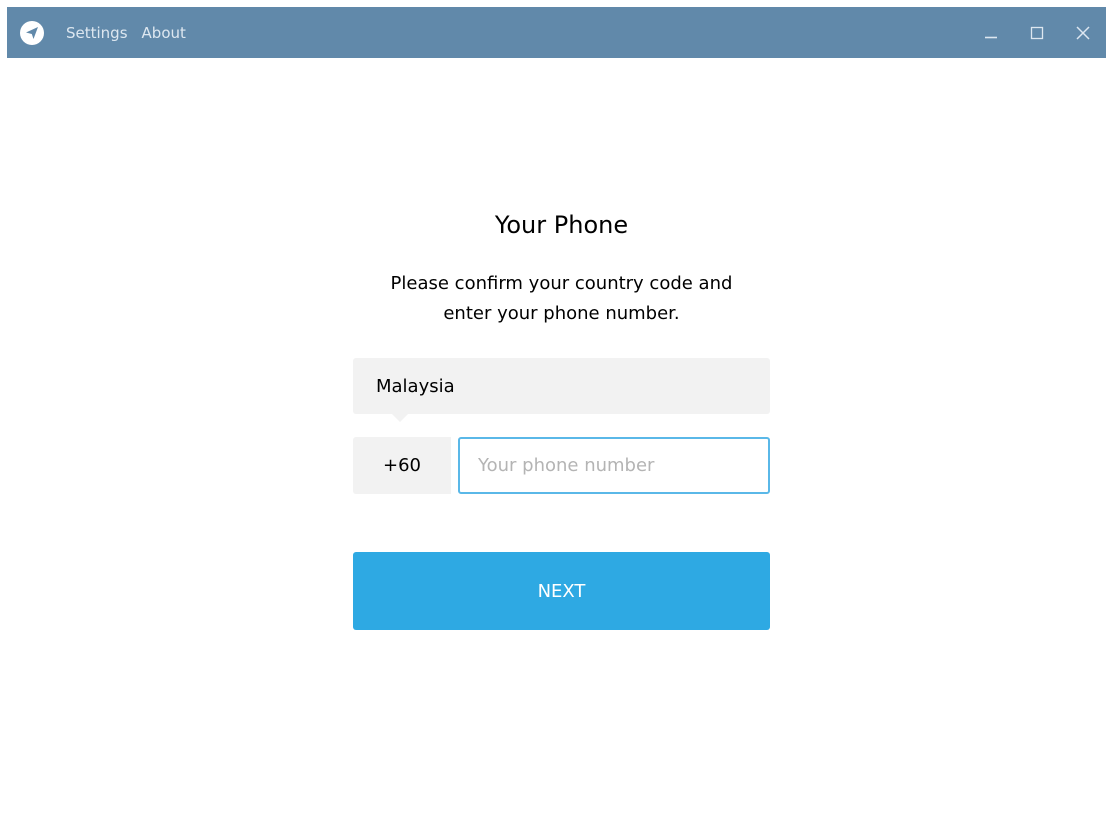 The image size is (1106, 829). I want to click on minimize-button, so click(991, 32).